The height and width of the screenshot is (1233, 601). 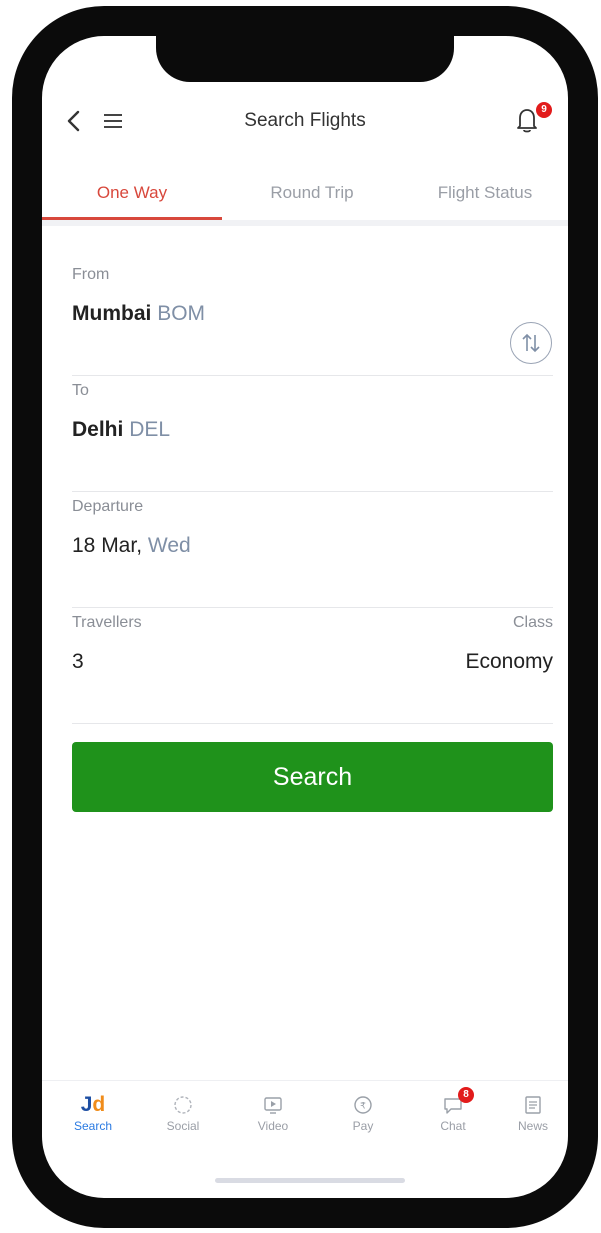 What do you see at coordinates (312, 777) in the screenshot?
I see `search-button: Search` at bounding box center [312, 777].